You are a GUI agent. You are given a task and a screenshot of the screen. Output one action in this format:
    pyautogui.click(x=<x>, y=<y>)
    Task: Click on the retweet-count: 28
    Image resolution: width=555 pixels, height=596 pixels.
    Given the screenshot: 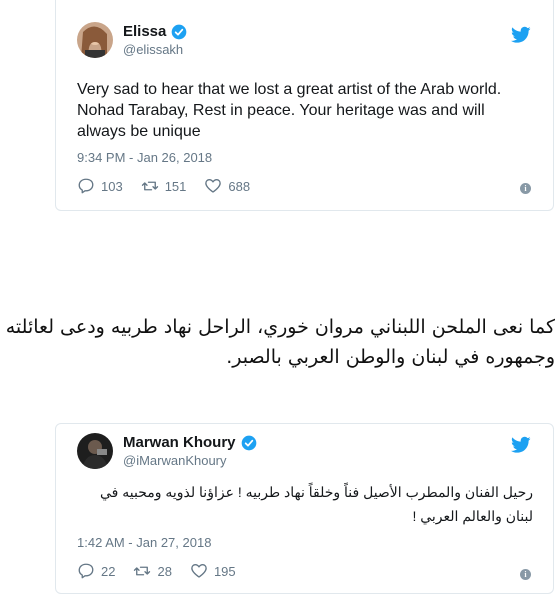 What is the action you would take?
    pyautogui.click(x=164, y=571)
    